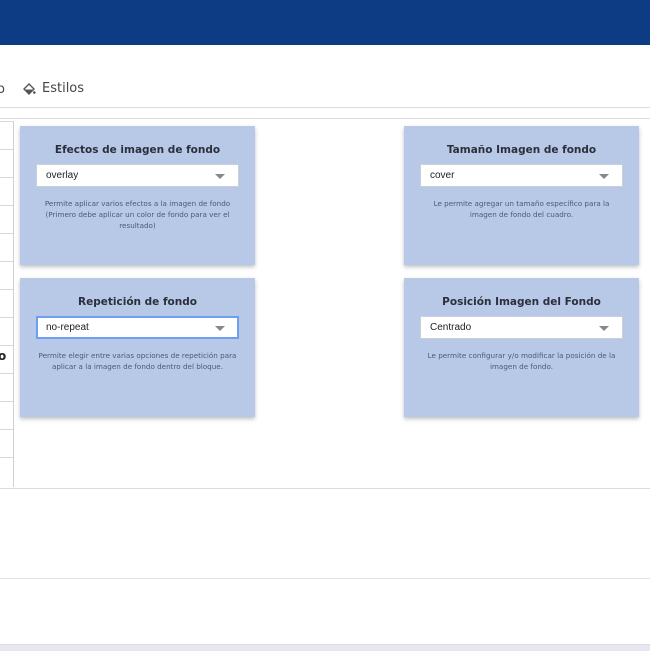  I want to click on tabs-row, so click(325, 76).